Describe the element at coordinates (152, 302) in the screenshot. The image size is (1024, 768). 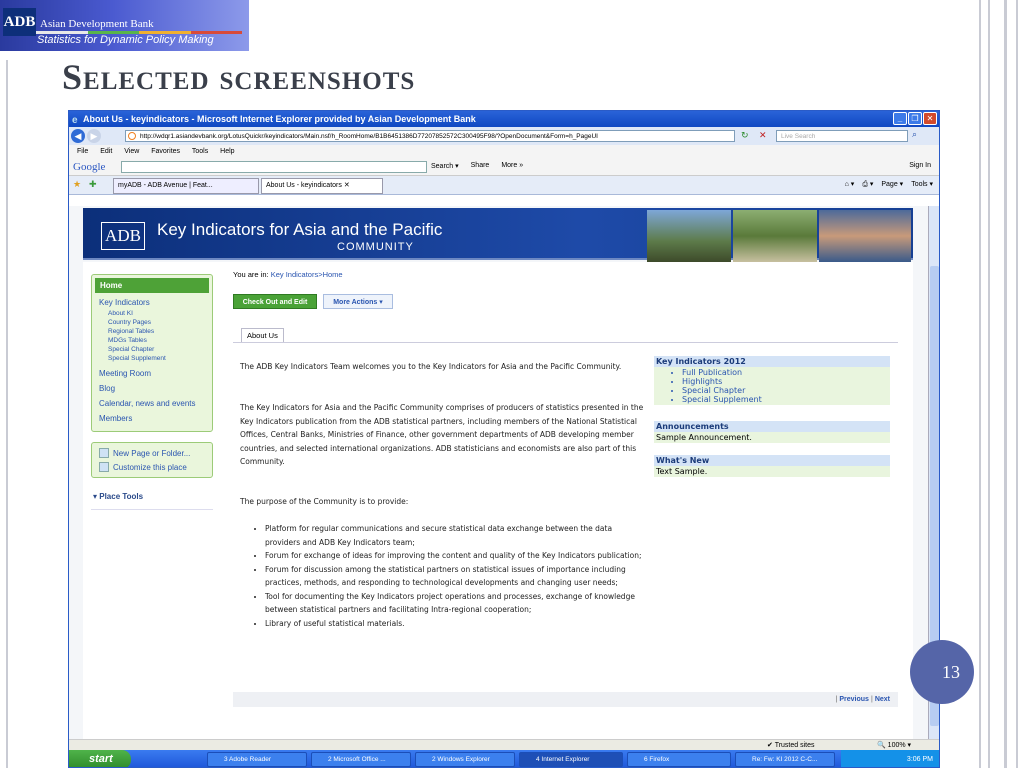
I see `sidebar-item-key-indicators: Key Indicators` at that location.